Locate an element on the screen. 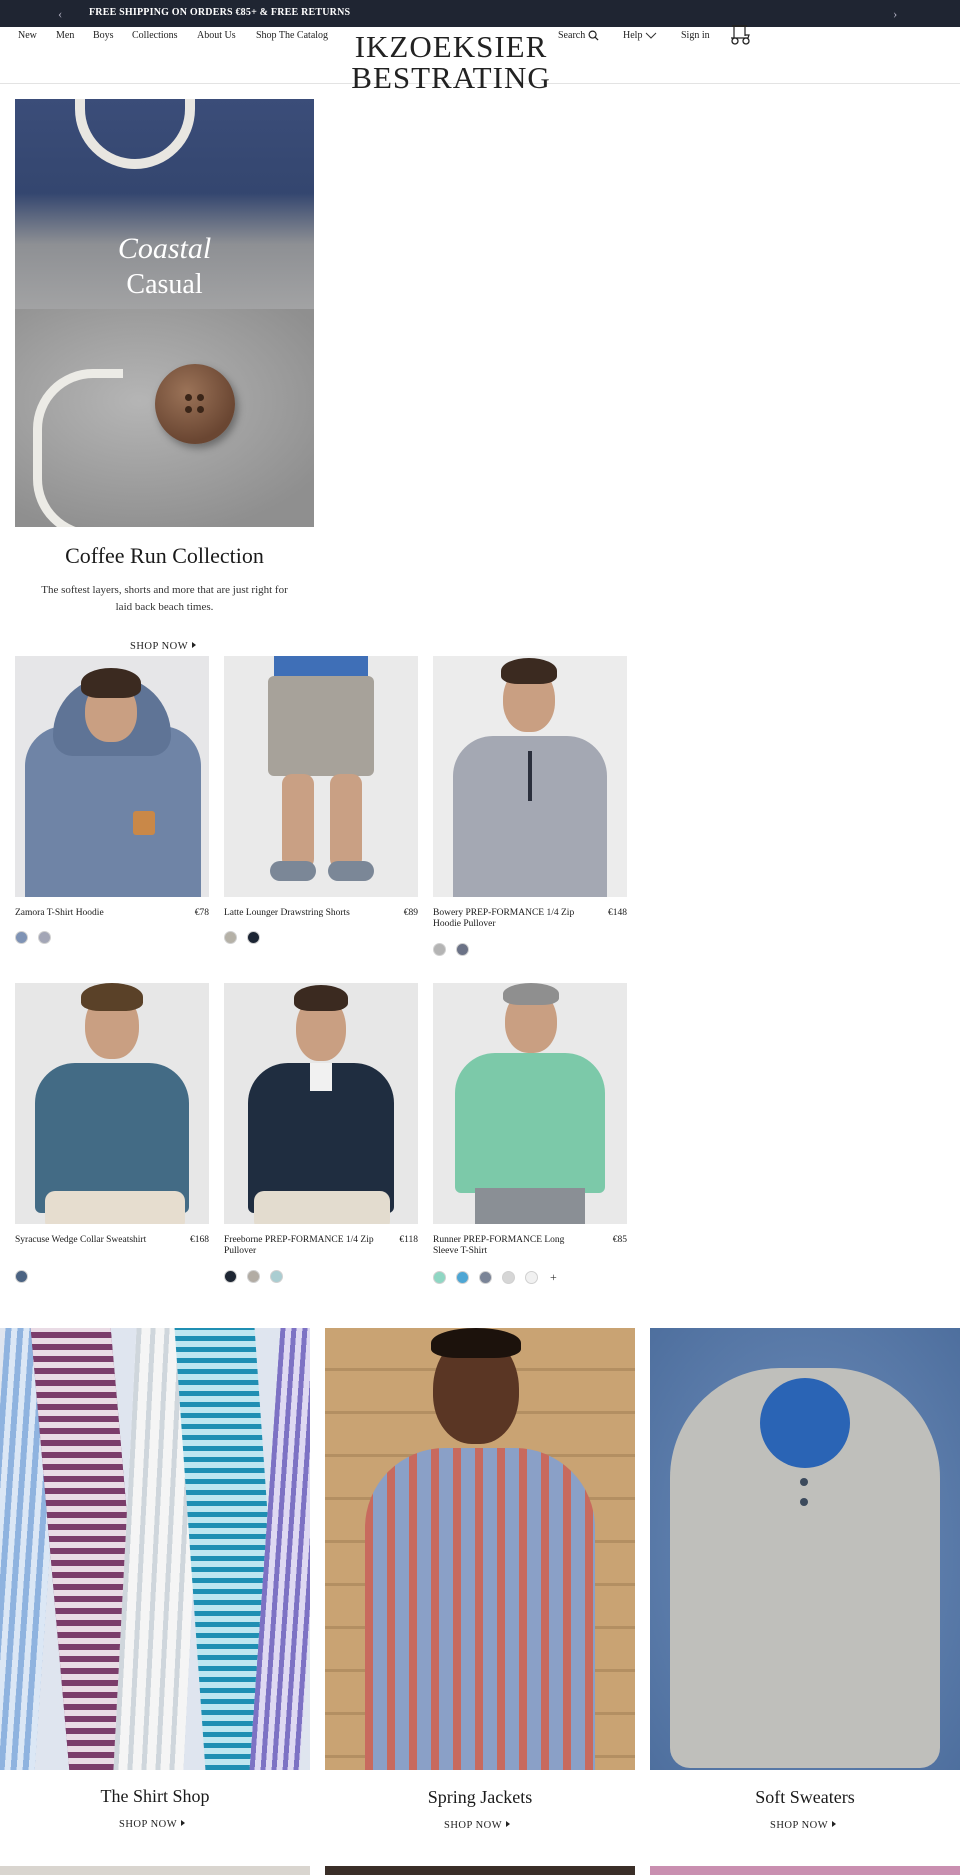 The image size is (960, 1875). hero-drawstring-lower is located at coordinates (78, 448).